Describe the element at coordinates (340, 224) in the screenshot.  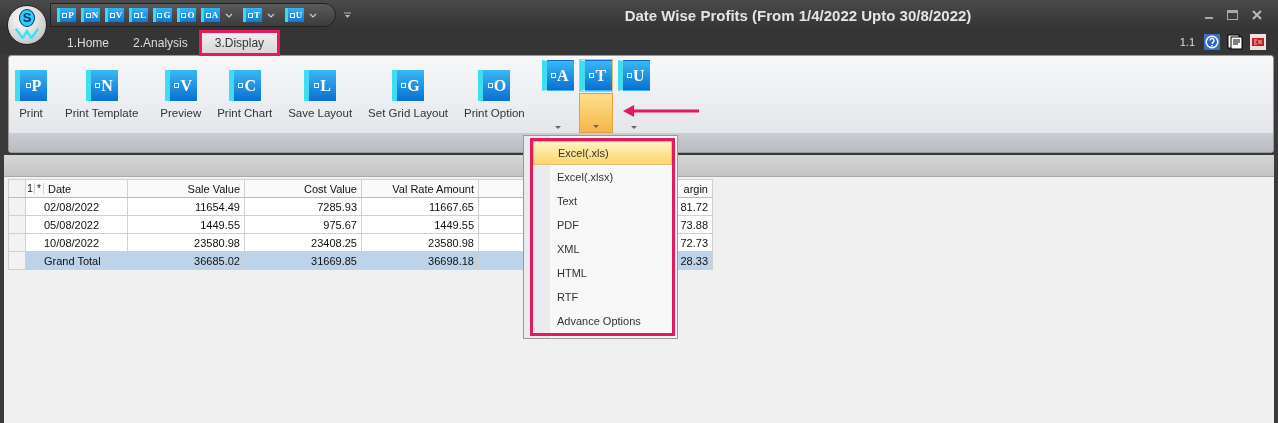
I see `table-cell: 975.67` at that location.